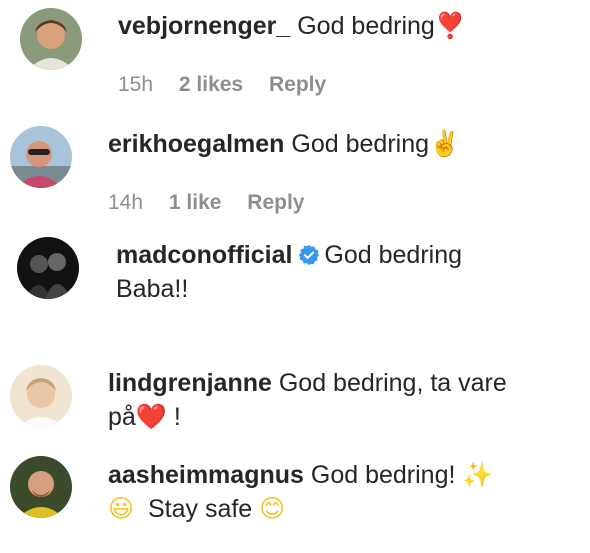  What do you see at coordinates (445, 143) in the screenshot?
I see `victory-hand-icon: ✌️` at bounding box center [445, 143].